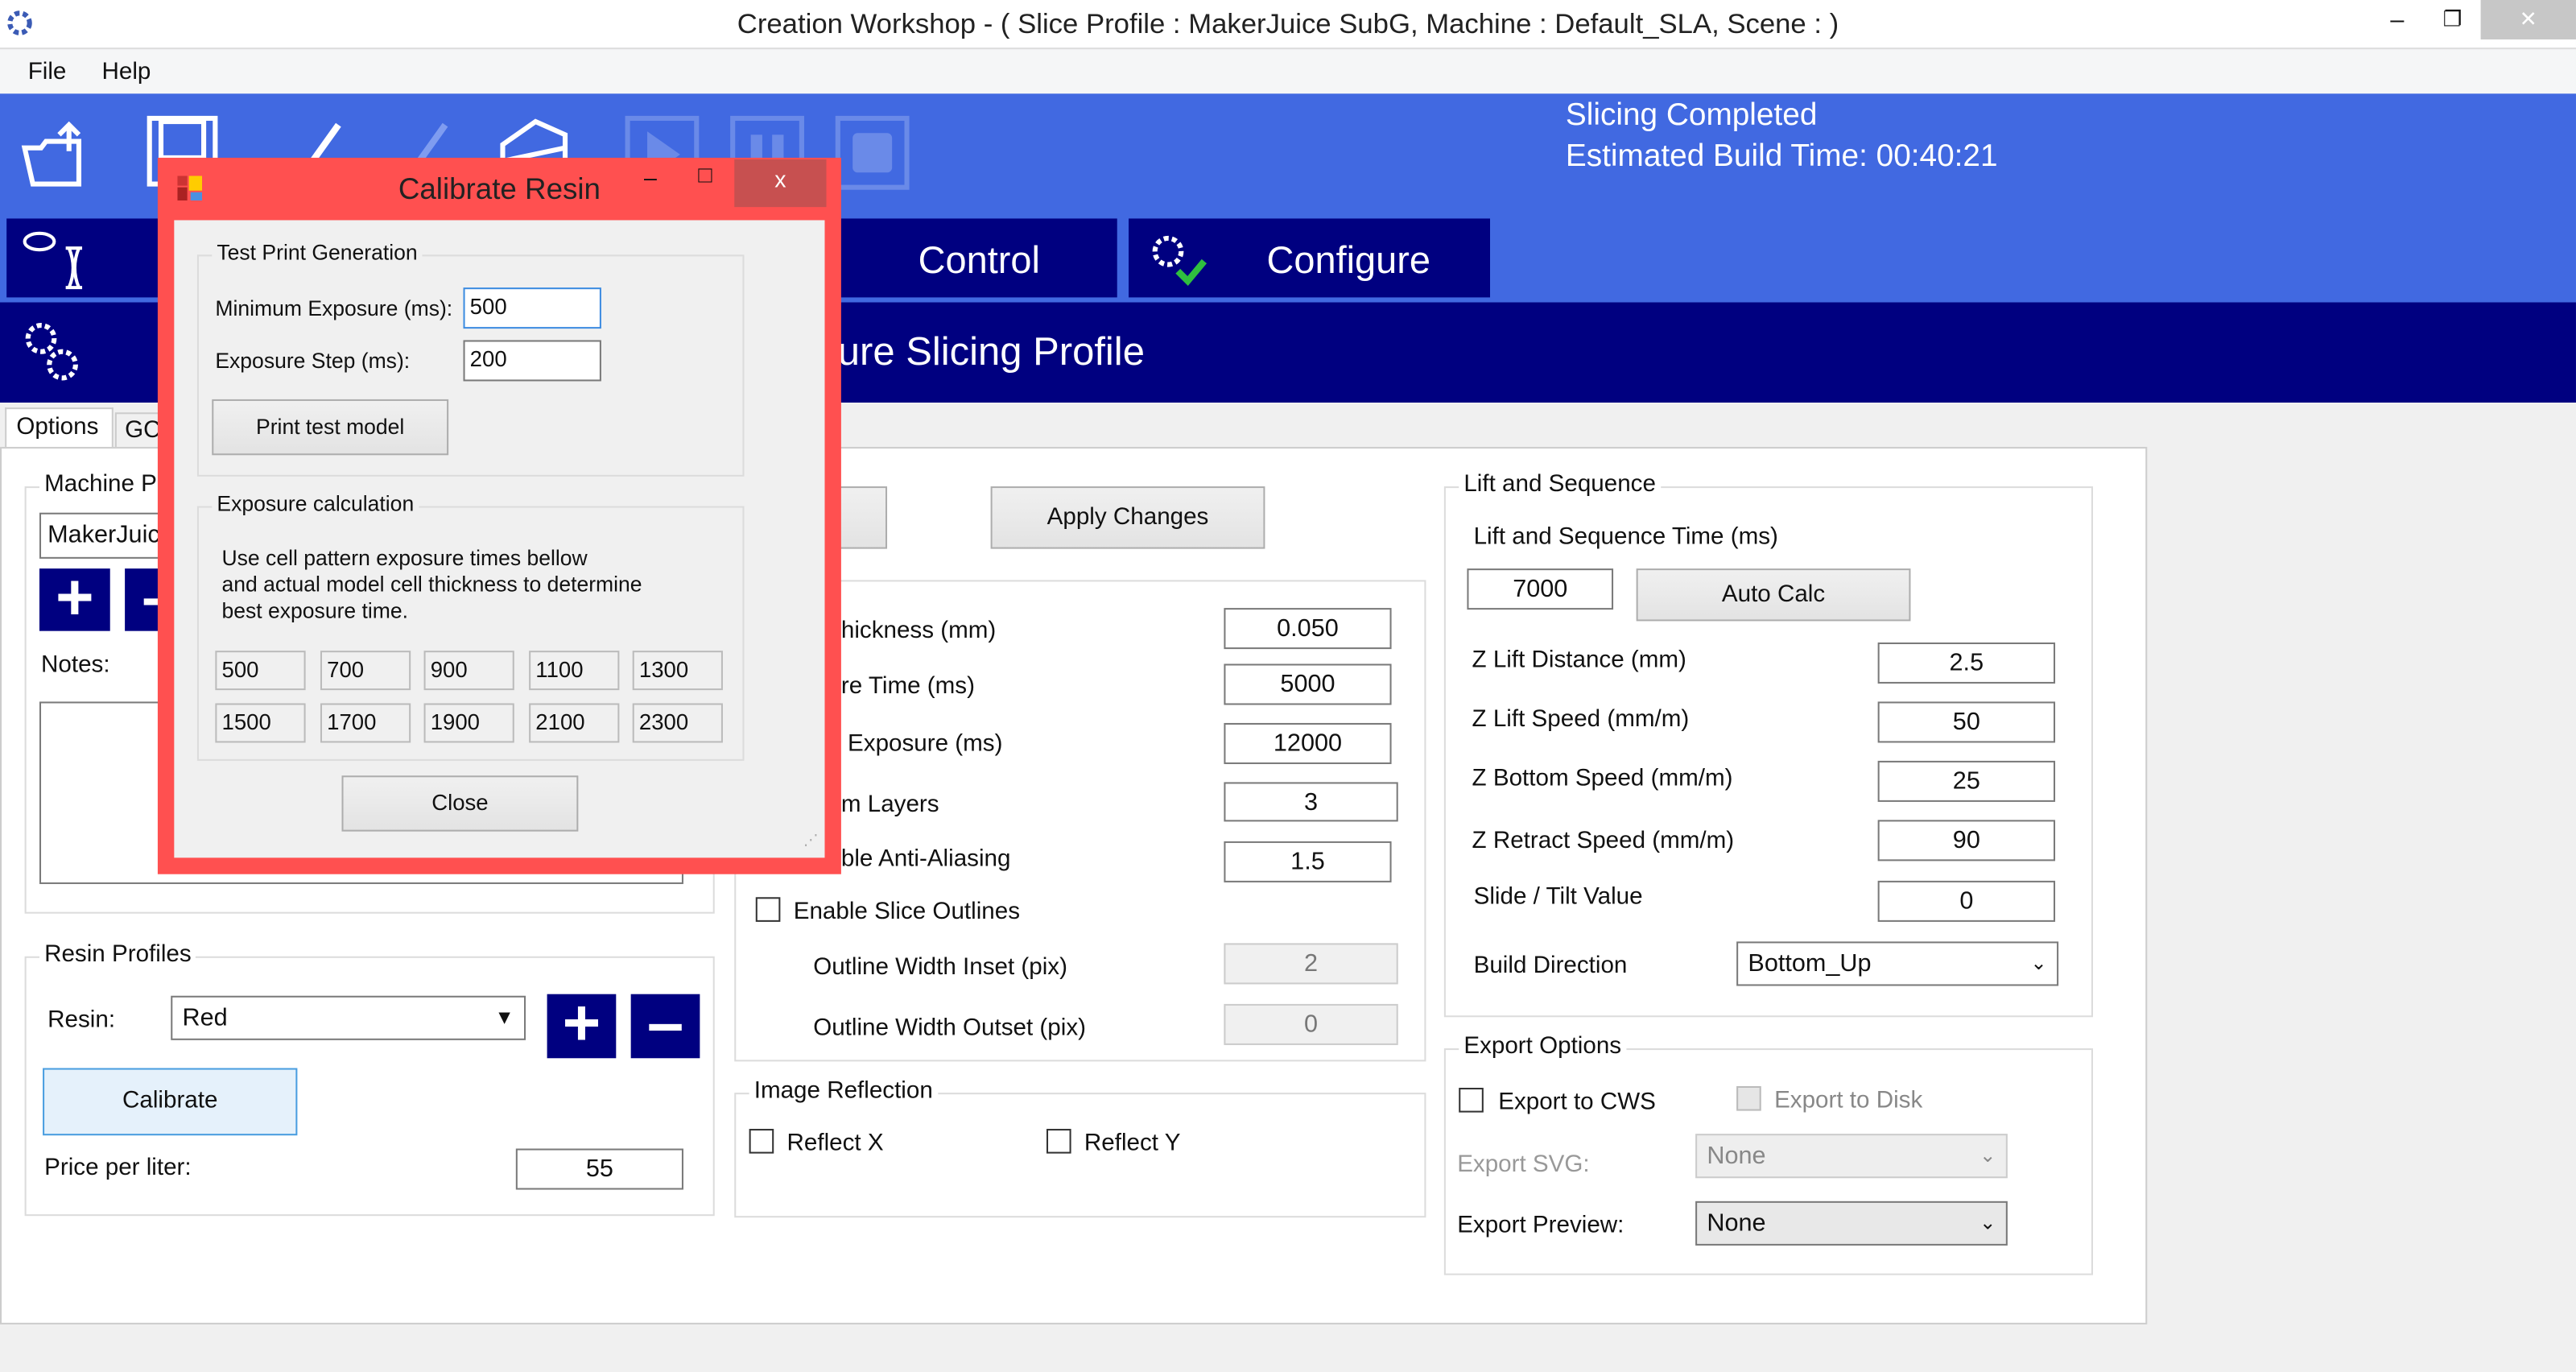  Describe the element at coordinates (260, 723) in the screenshot. I see `exposure-cell: 1500` at that location.